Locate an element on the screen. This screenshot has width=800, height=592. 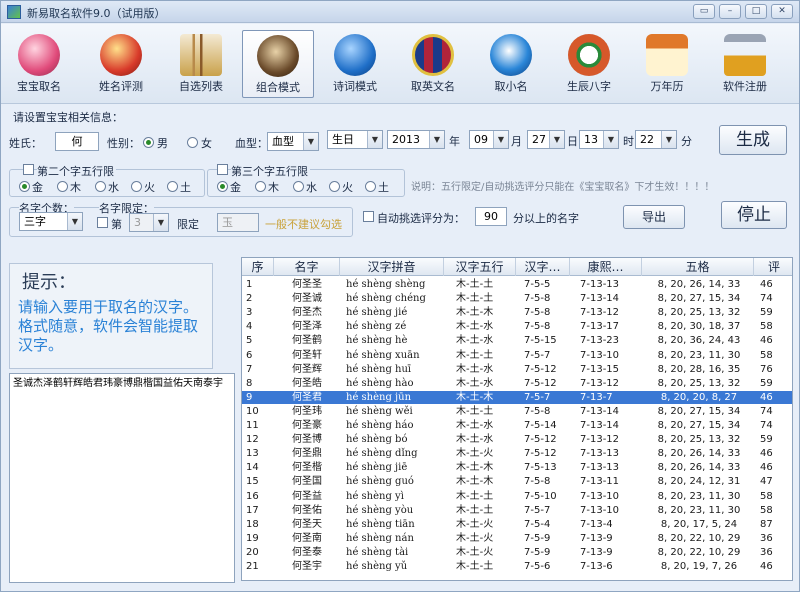
minute-select: 22 ▼ is located at coordinates (656, 139).